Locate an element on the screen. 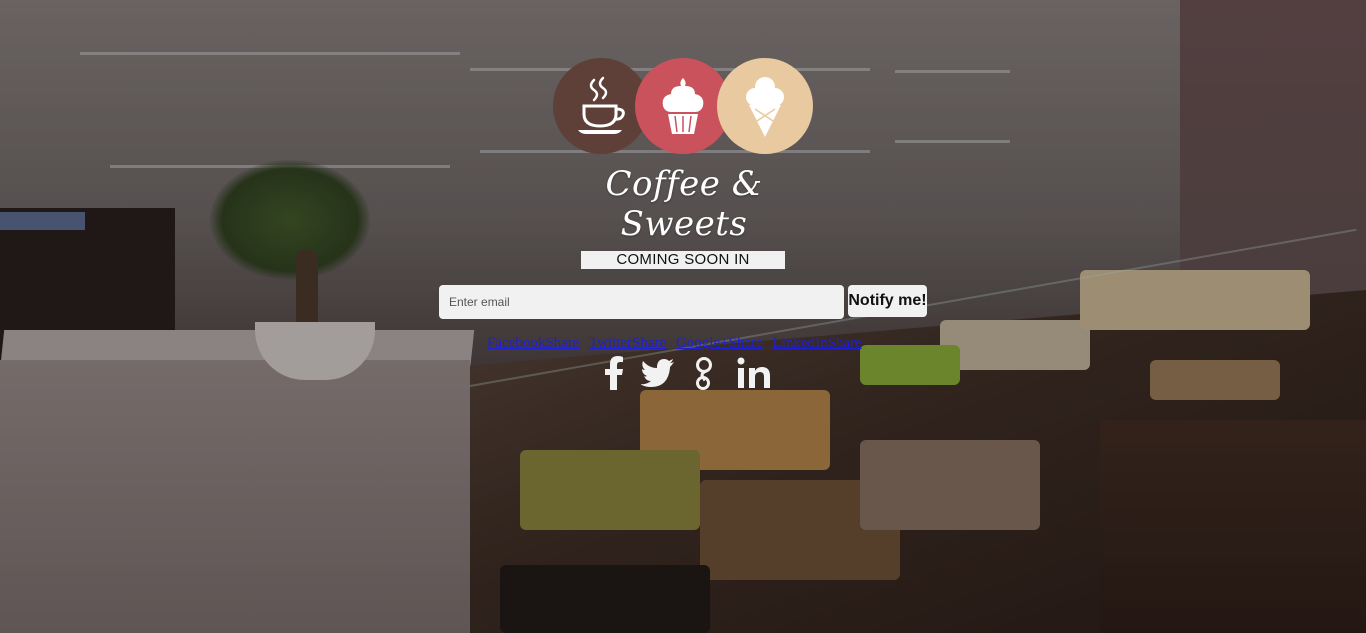 This screenshot has width=1366, height=633. ice-cream-icon is located at coordinates (765, 107).